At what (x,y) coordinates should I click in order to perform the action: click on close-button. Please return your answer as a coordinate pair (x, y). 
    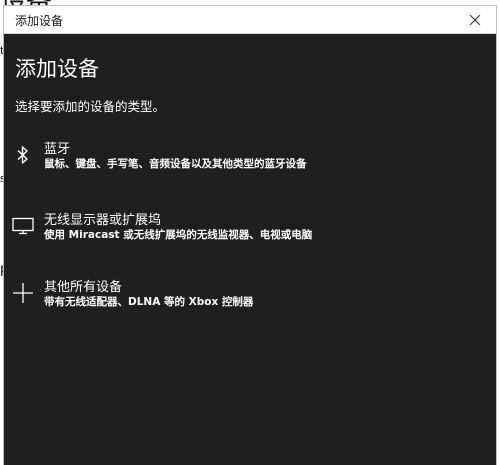
    Looking at the image, I should click on (475, 19).